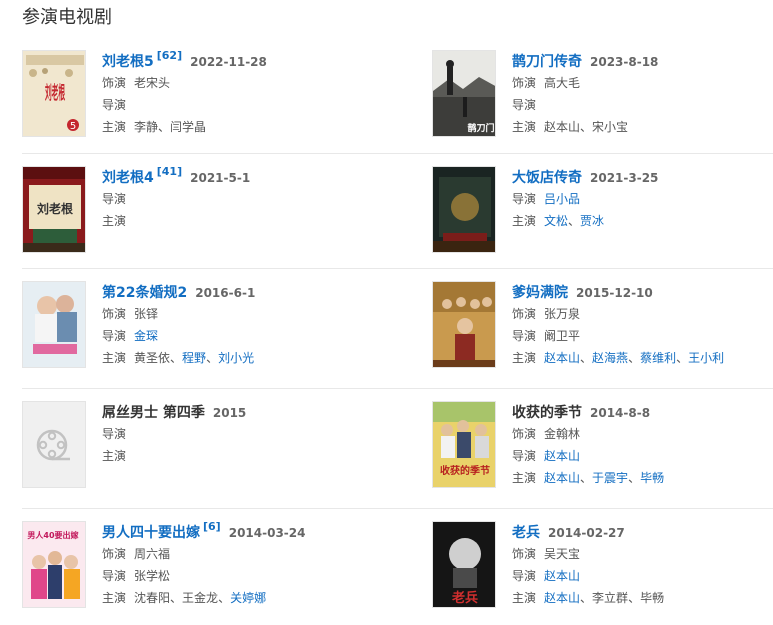 The height and width of the screenshot is (625, 773). Describe the element at coordinates (128, 178) in the screenshot. I see `drama-title-link: 刘老根4` at that location.